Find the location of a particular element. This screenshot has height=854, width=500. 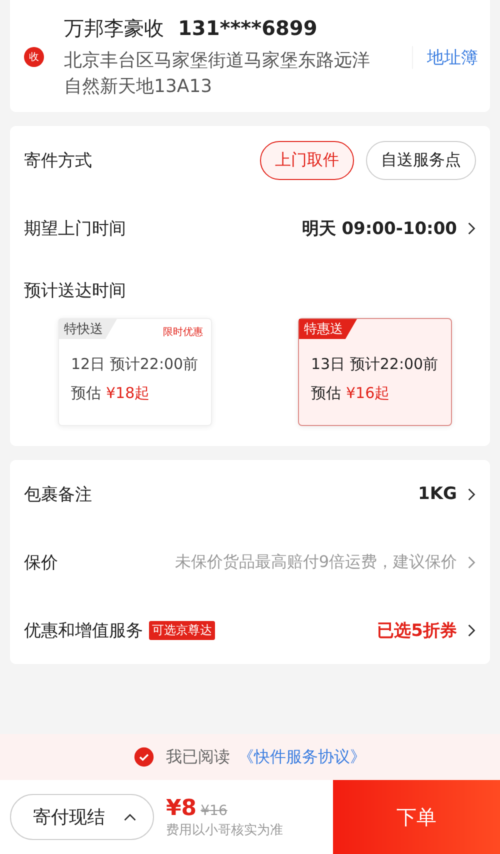

submit-button: 下单 is located at coordinates (416, 817).